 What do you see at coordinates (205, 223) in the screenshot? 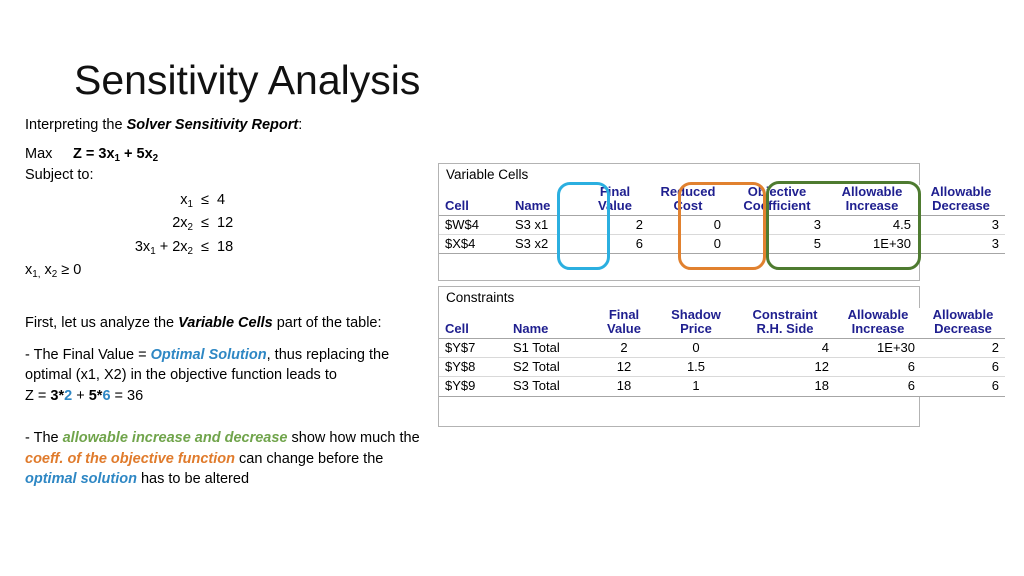
I see `constraint-operator: ≤` at bounding box center [205, 223].